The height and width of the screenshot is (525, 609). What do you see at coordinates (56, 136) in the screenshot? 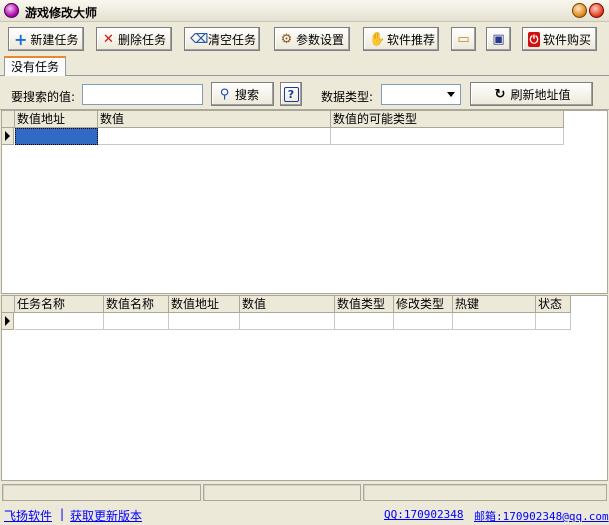
I see `results-cell-address` at bounding box center [56, 136].